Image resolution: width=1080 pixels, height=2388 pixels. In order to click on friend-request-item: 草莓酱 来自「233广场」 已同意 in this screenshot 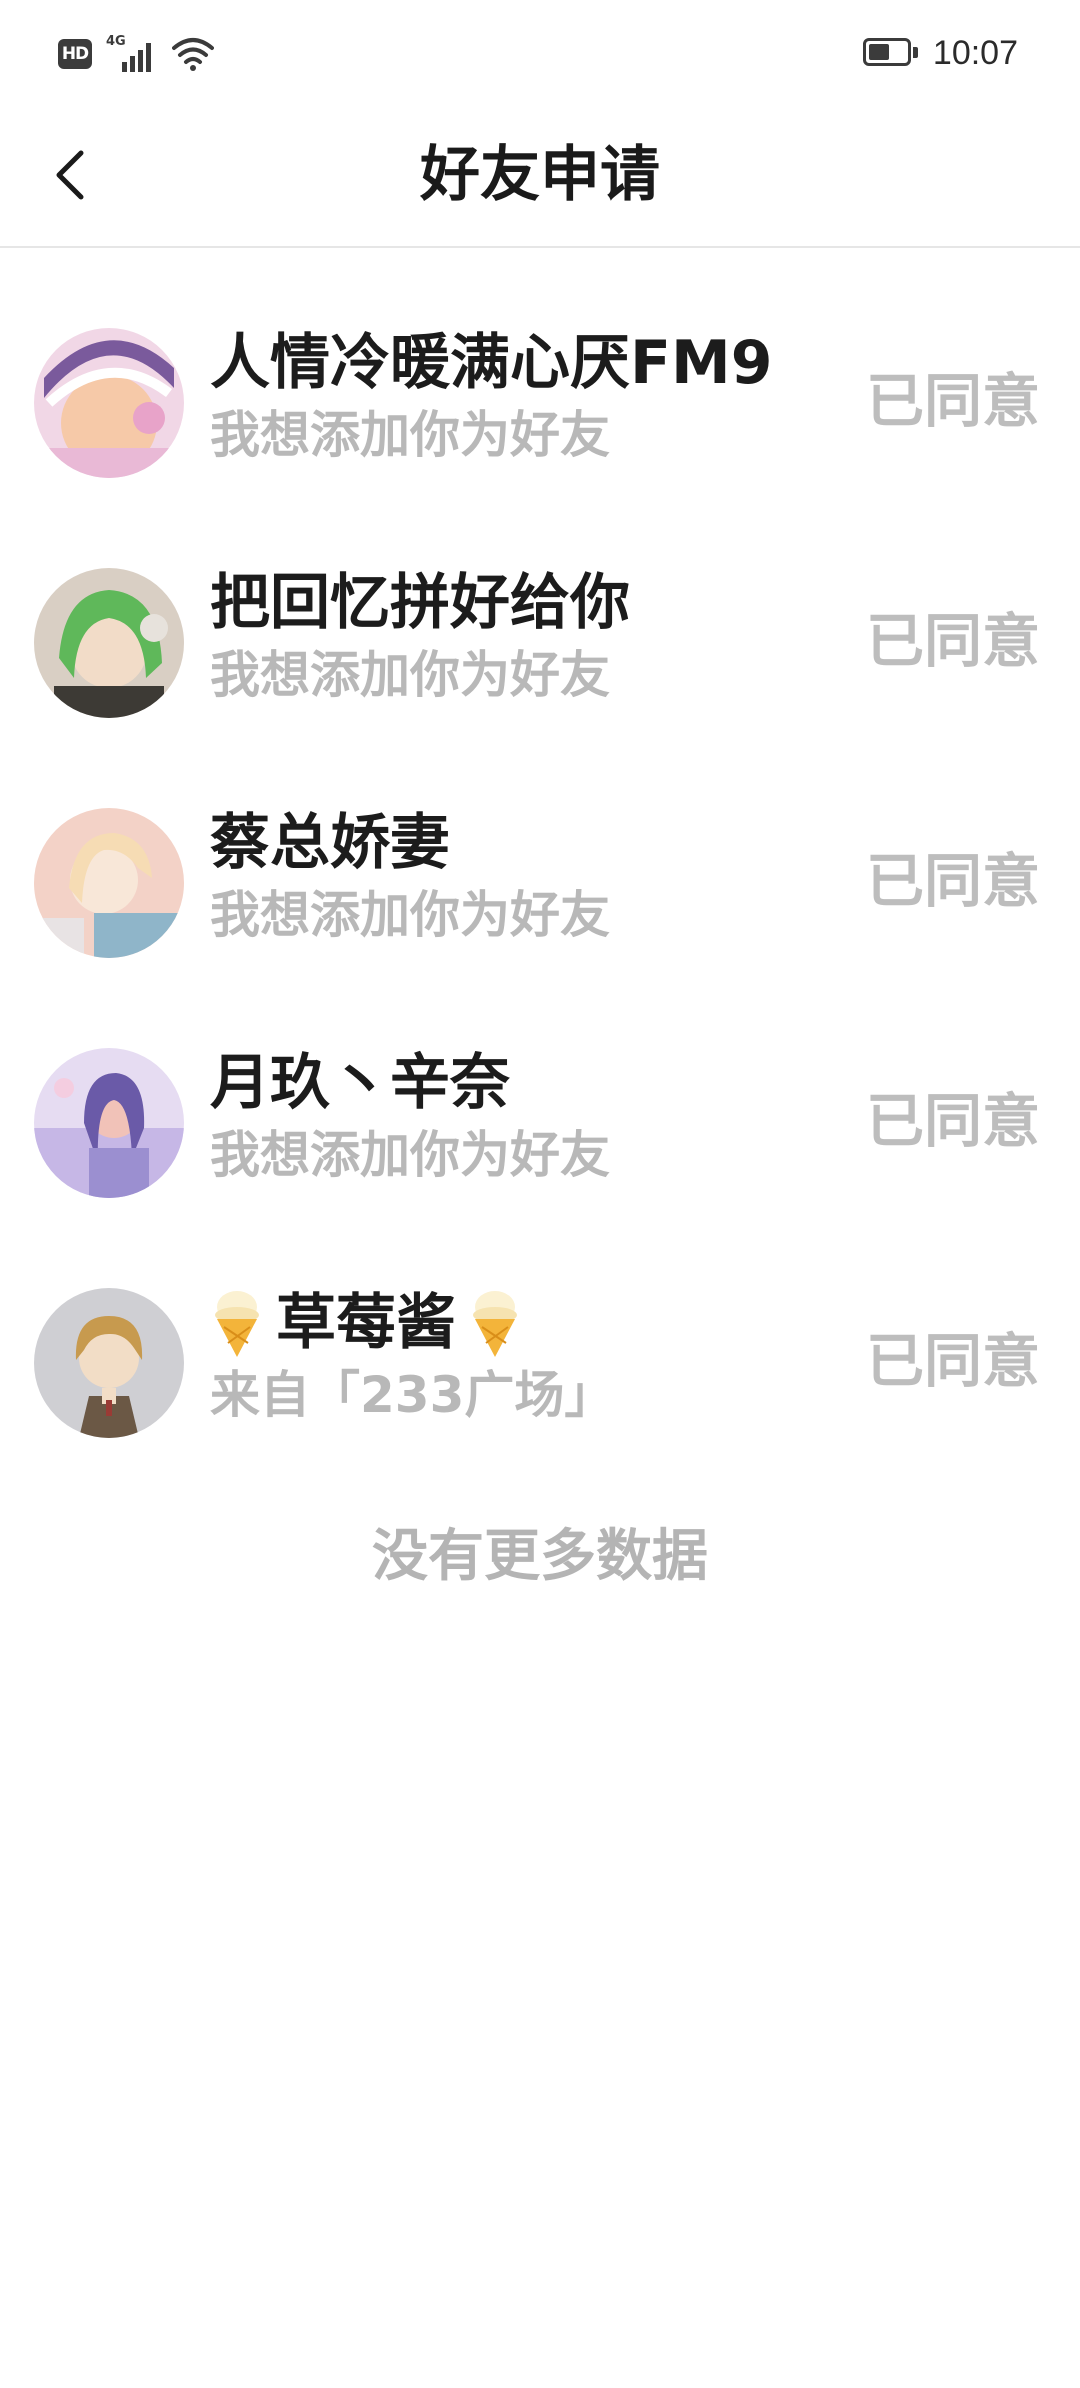, I will do `click(540, 1328)`.